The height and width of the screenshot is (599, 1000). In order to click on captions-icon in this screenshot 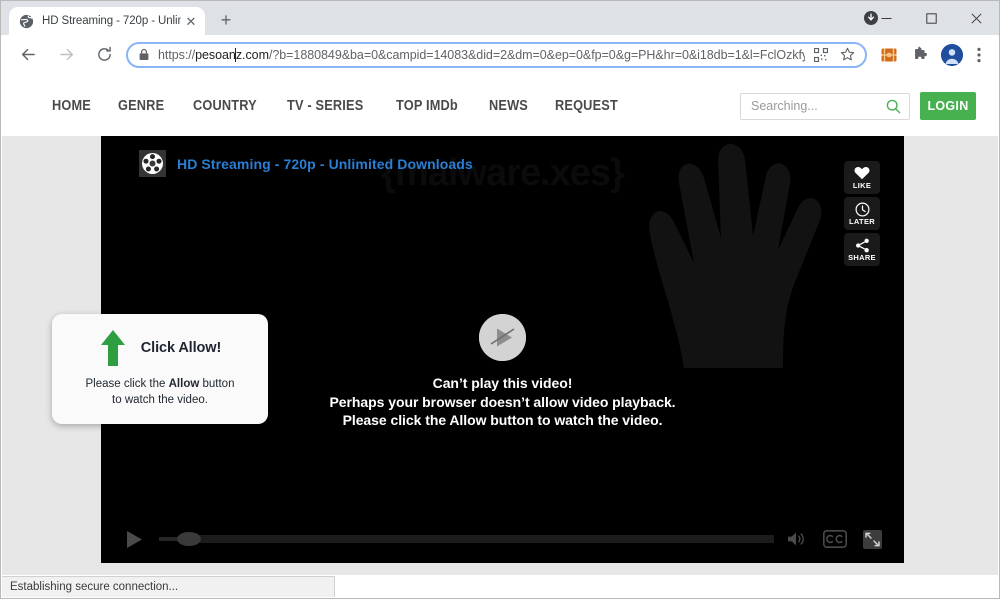, I will do `click(835, 539)`.